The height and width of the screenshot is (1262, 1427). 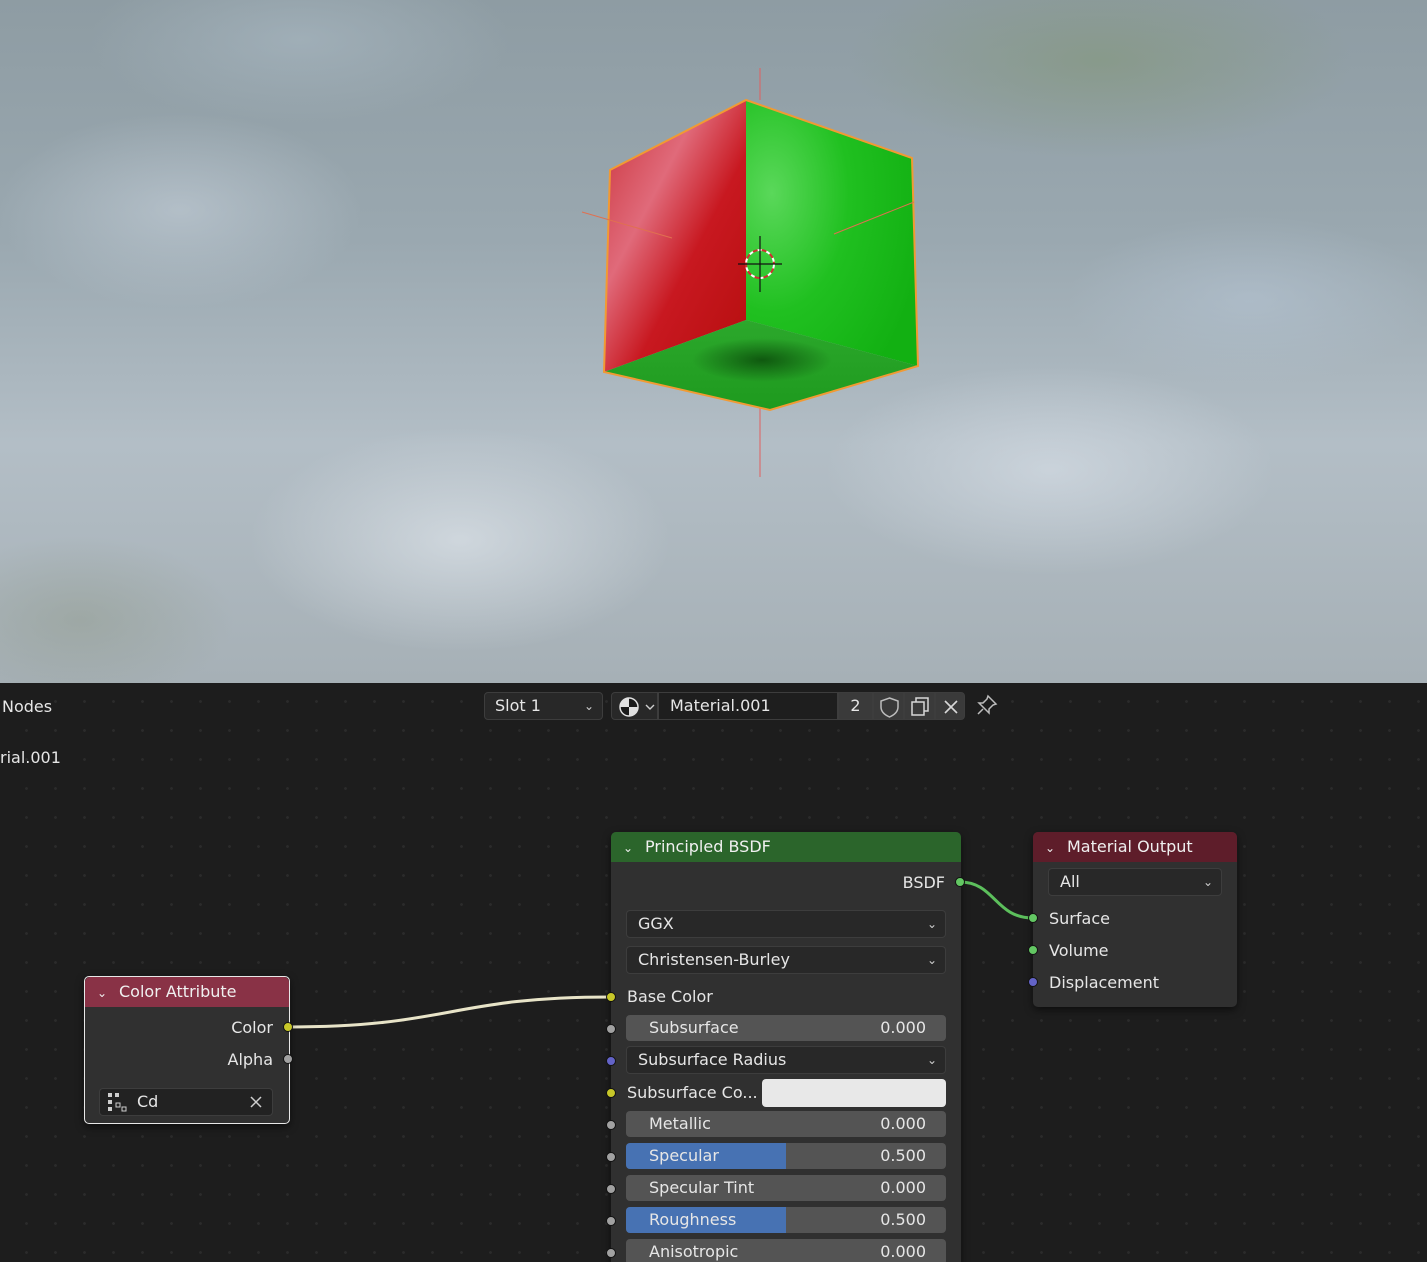 What do you see at coordinates (256, 1102) in the screenshot?
I see `clear-attribute-icon` at bounding box center [256, 1102].